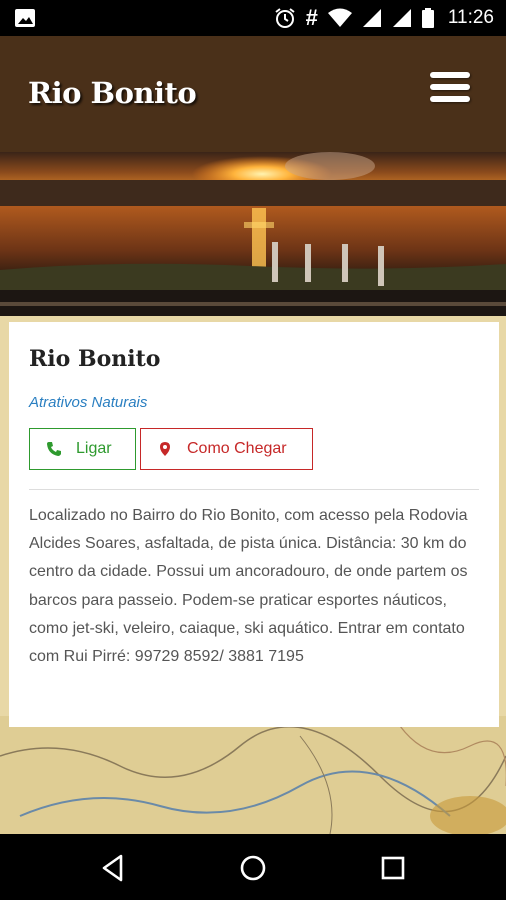  What do you see at coordinates (165, 449) in the screenshot?
I see `map-pin-icon` at bounding box center [165, 449].